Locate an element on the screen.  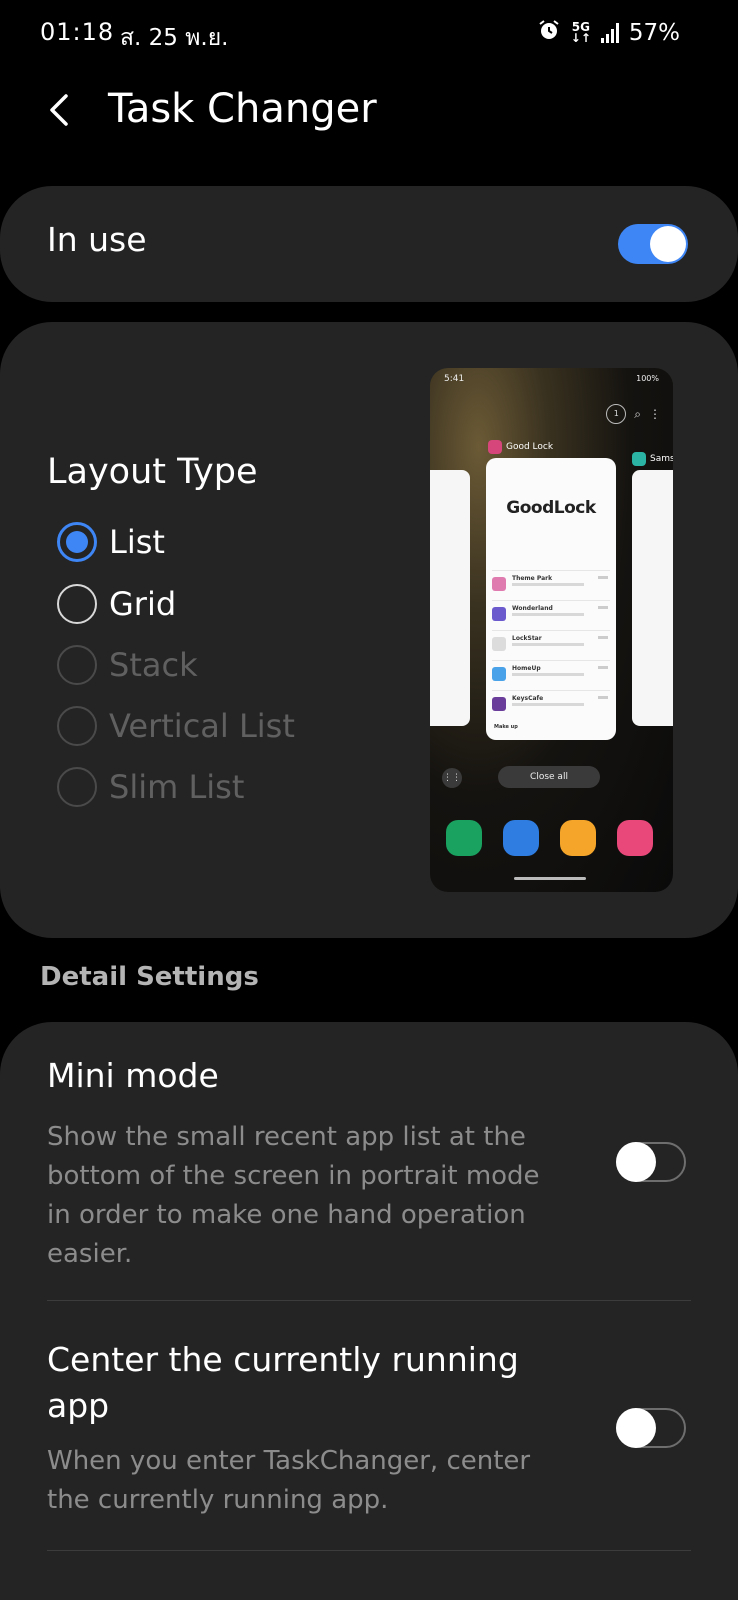
network-5g-icon: 5G ↓↑ is located at coordinates (580, 32).